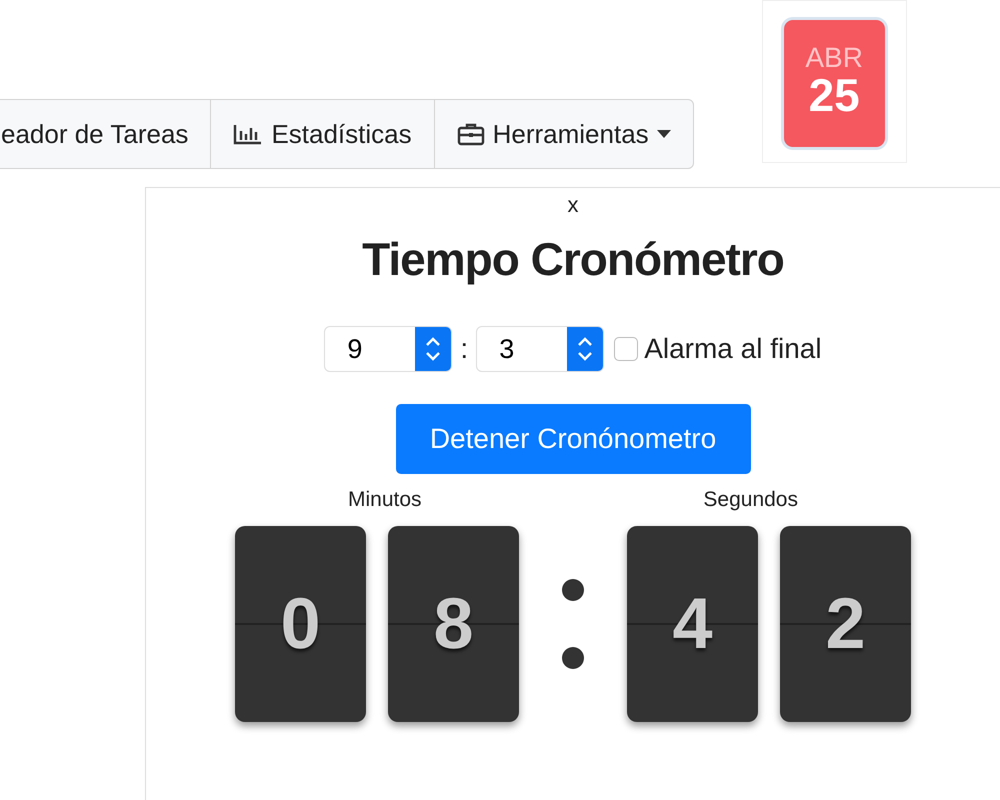  What do you see at coordinates (692, 624) in the screenshot?
I see `flip-digit: 4` at bounding box center [692, 624].